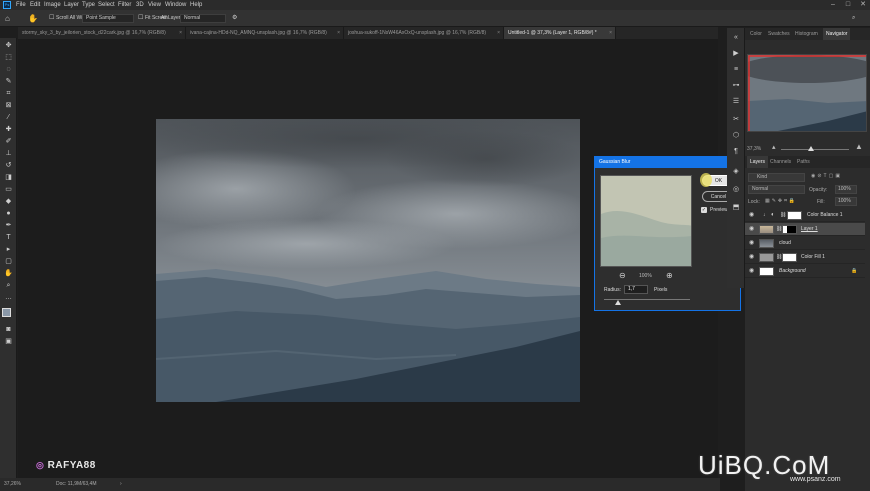 This screenshot has width=870, height=491. Describe the element at coordinates (736, 172) in the screenshot. I see `layers-icon: ◈` at that location.